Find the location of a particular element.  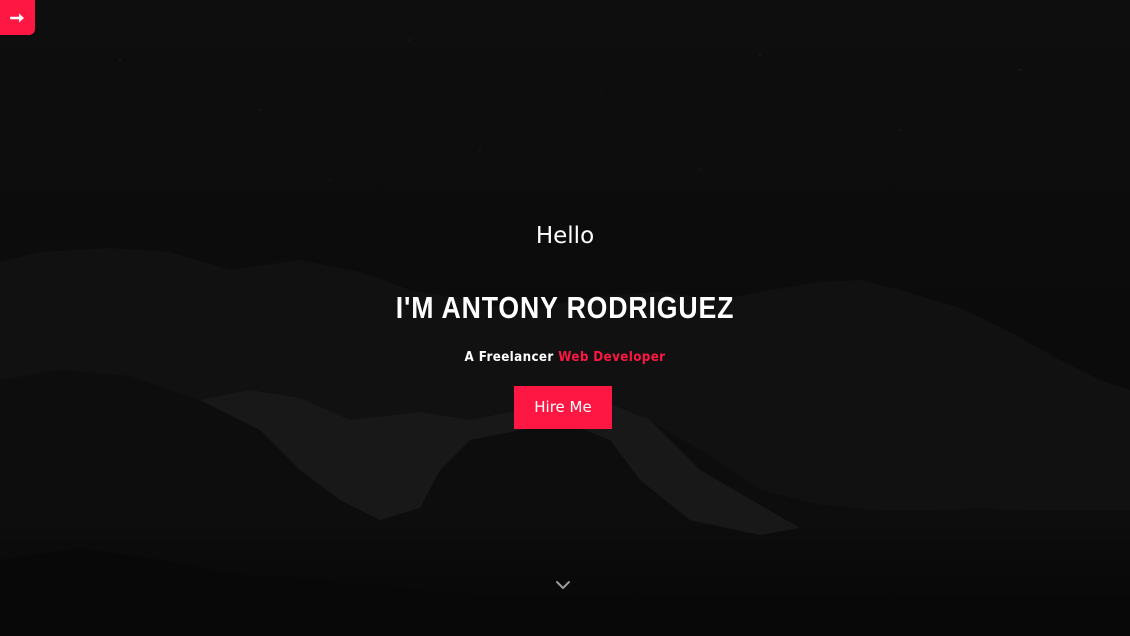

tagline-prefix: A Freelancer is located at coordinates (509, 357).